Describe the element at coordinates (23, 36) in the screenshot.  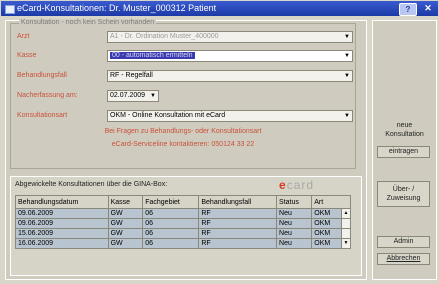
I see `arzt-label: Arzt` at that location.